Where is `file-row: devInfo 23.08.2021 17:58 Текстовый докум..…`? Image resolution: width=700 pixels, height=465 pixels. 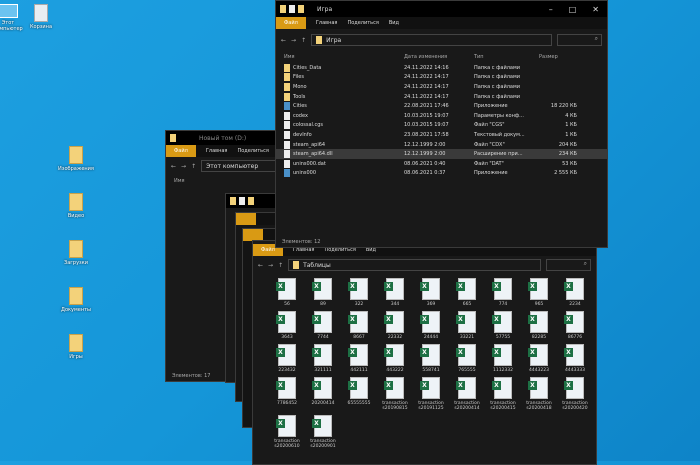 file-row: devInfo 23.08.2021 17:58 Текстовый докум..… is located at coordinates (441, 135).